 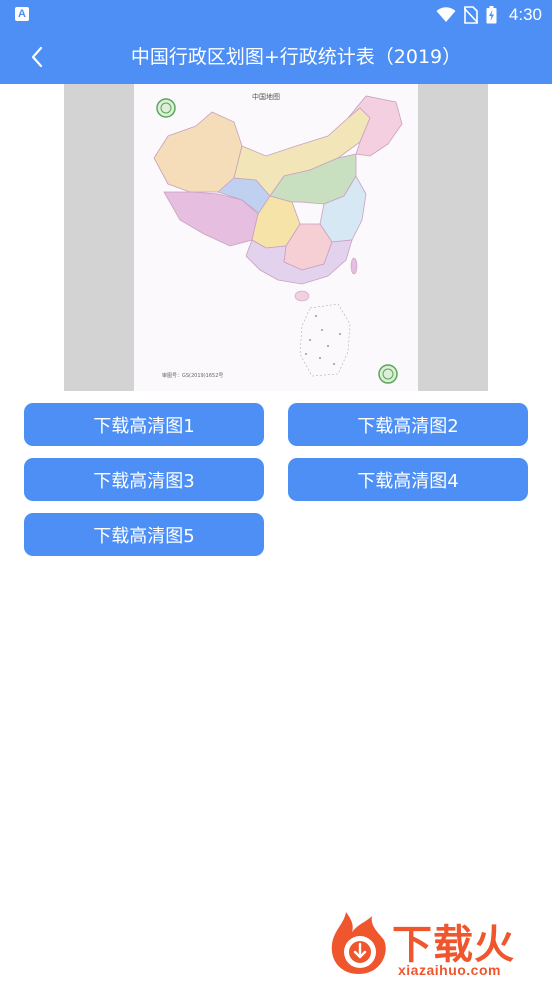 What do you see at coordinates (22, 14) in the screenshot?
I see `app-notification-icon: A` at bounding box center [22, 14].